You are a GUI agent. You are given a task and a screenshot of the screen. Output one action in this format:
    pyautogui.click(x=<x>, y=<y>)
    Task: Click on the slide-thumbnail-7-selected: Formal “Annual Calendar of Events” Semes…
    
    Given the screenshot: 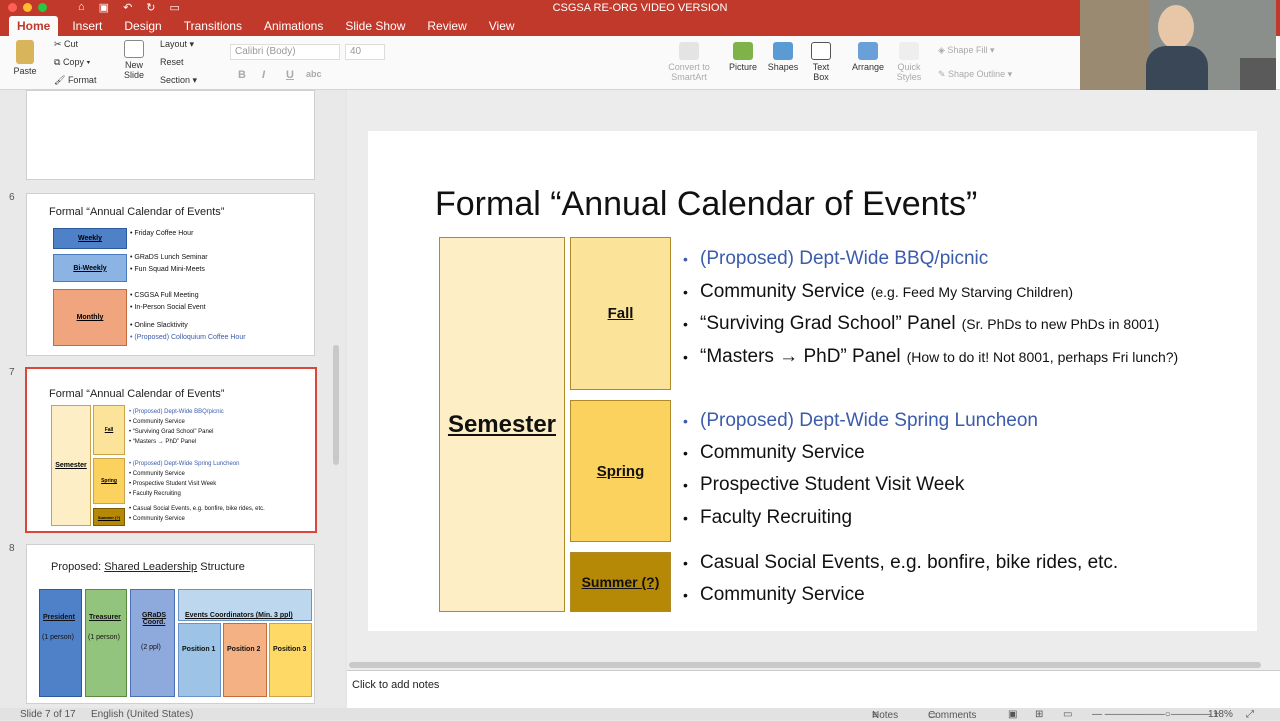 What is the action you would take?
    pyautogui.click(x=171, y=450)
    